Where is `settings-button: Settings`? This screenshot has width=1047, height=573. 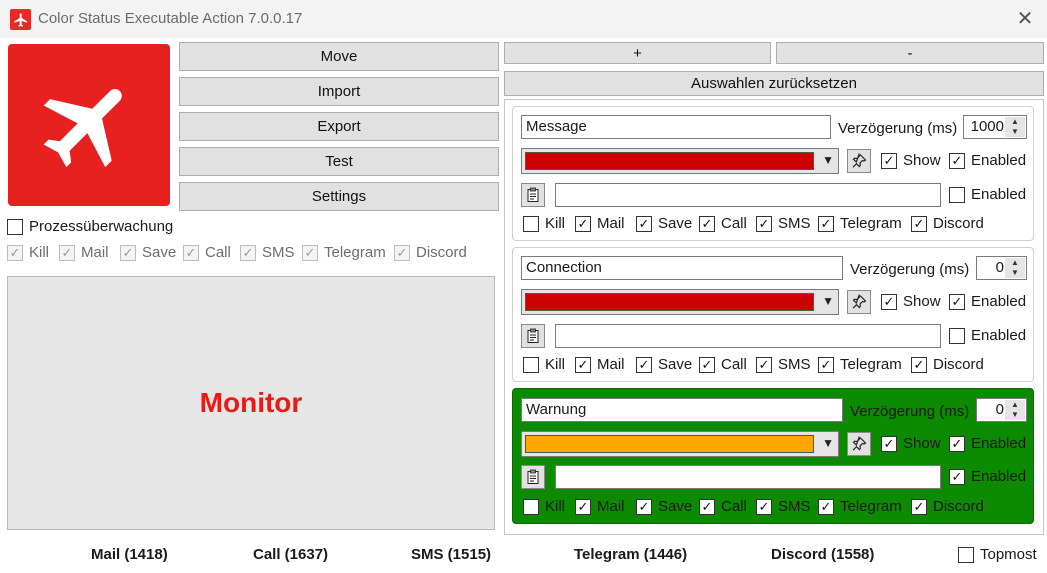
settings-button: Settings is located at coordinates (339, 196).